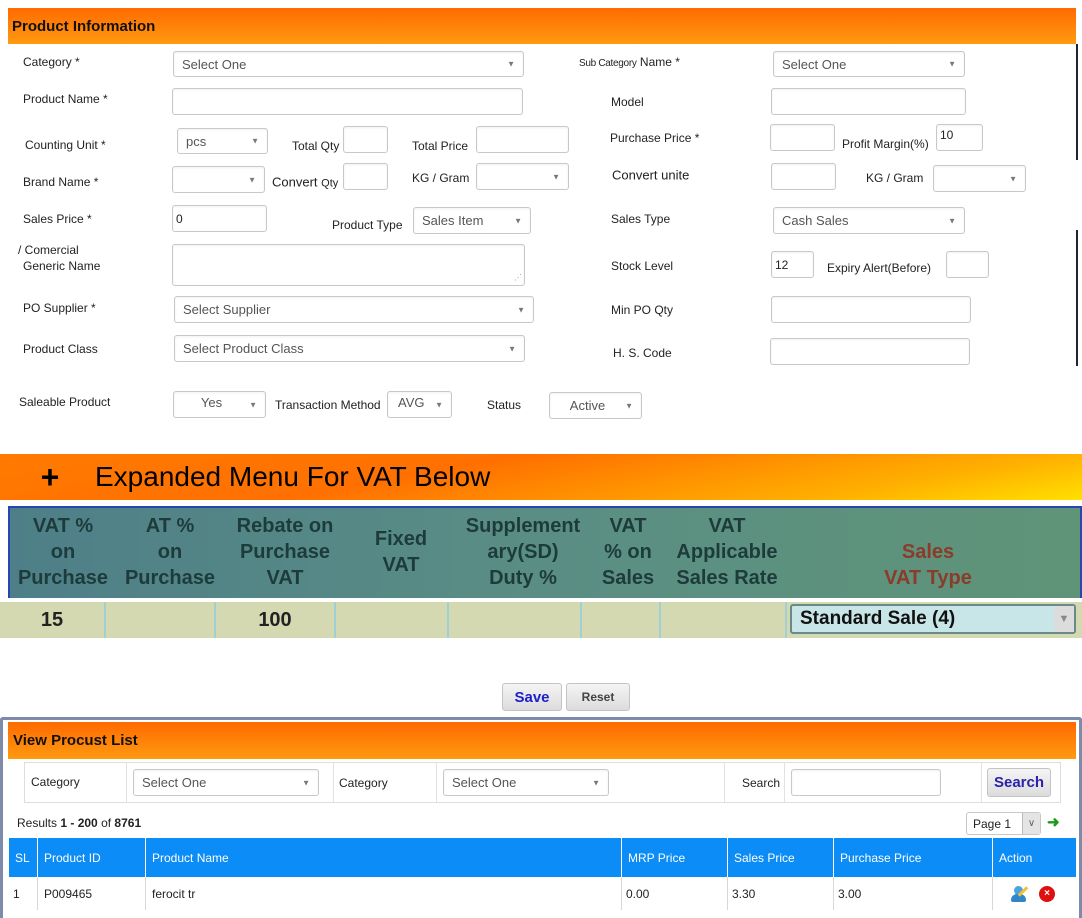  I want to click on expiry-alert-input, so click(967, 264).